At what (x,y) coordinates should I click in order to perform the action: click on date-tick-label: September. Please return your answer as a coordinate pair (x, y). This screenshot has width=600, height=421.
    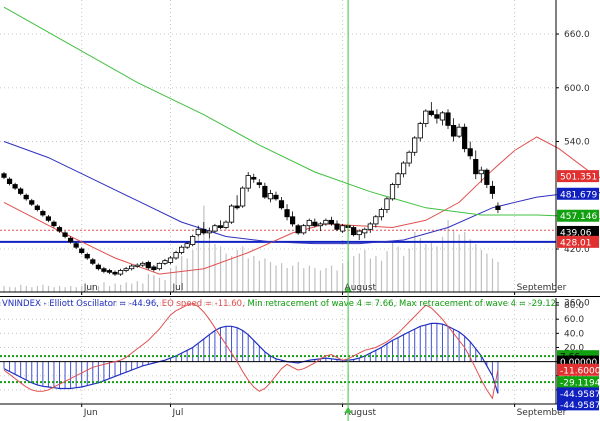
    Looking at the image, I should click on (542, 288).